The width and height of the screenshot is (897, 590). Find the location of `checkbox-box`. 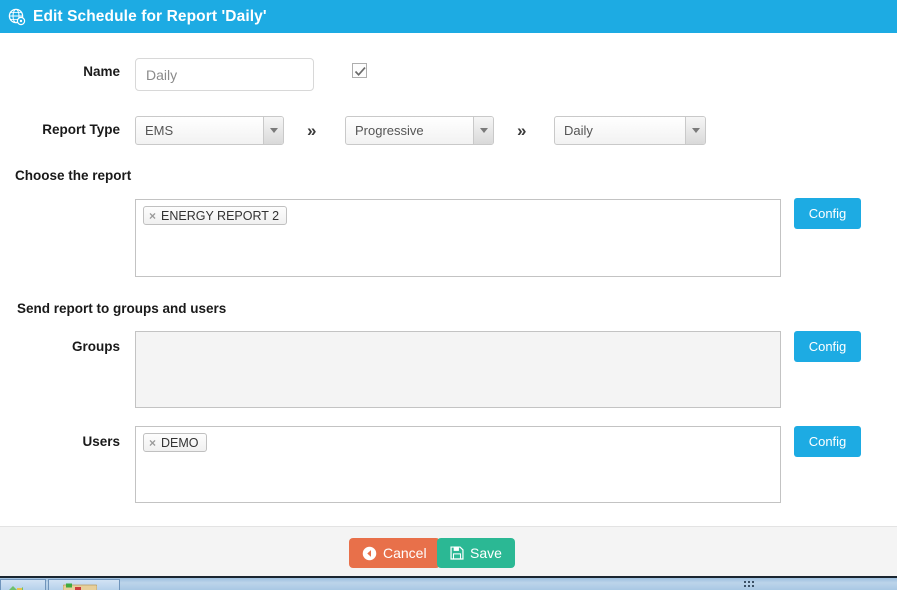

checkbox-box is located at coordinates (359, 70).